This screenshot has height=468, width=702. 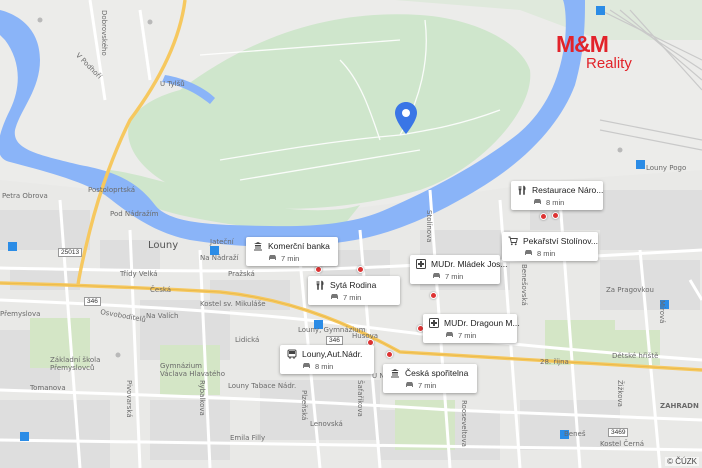 I want to click on street-label: Mírová, so click(x=662, y=312).